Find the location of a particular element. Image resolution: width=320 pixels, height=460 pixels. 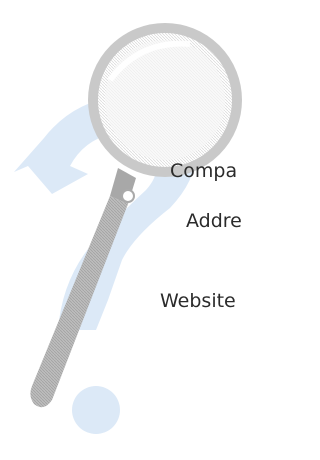

address-label: Addre is located at coordinates (214, 221).